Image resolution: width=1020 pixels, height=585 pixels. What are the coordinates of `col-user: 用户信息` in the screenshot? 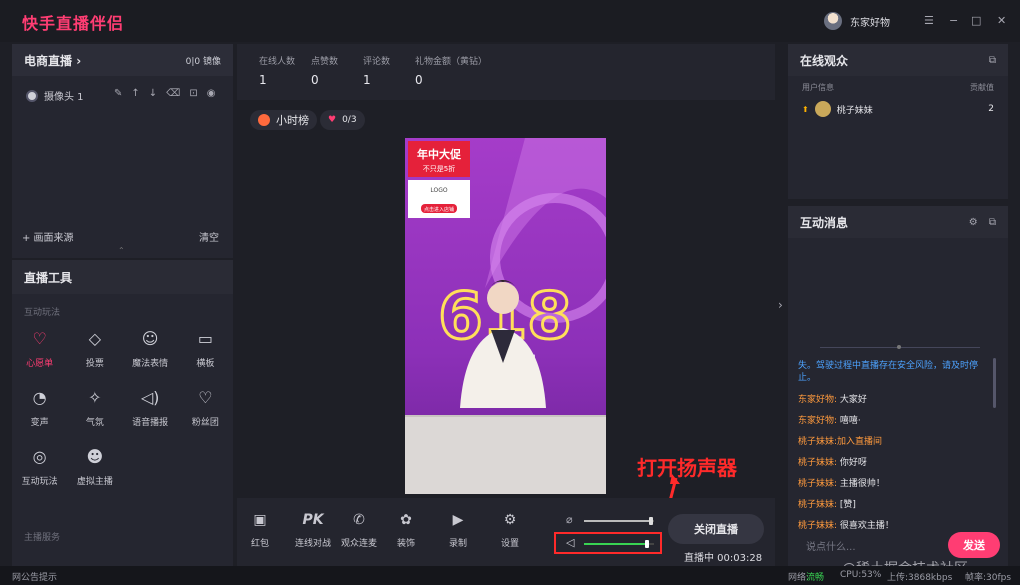 It's located at (818, 87).